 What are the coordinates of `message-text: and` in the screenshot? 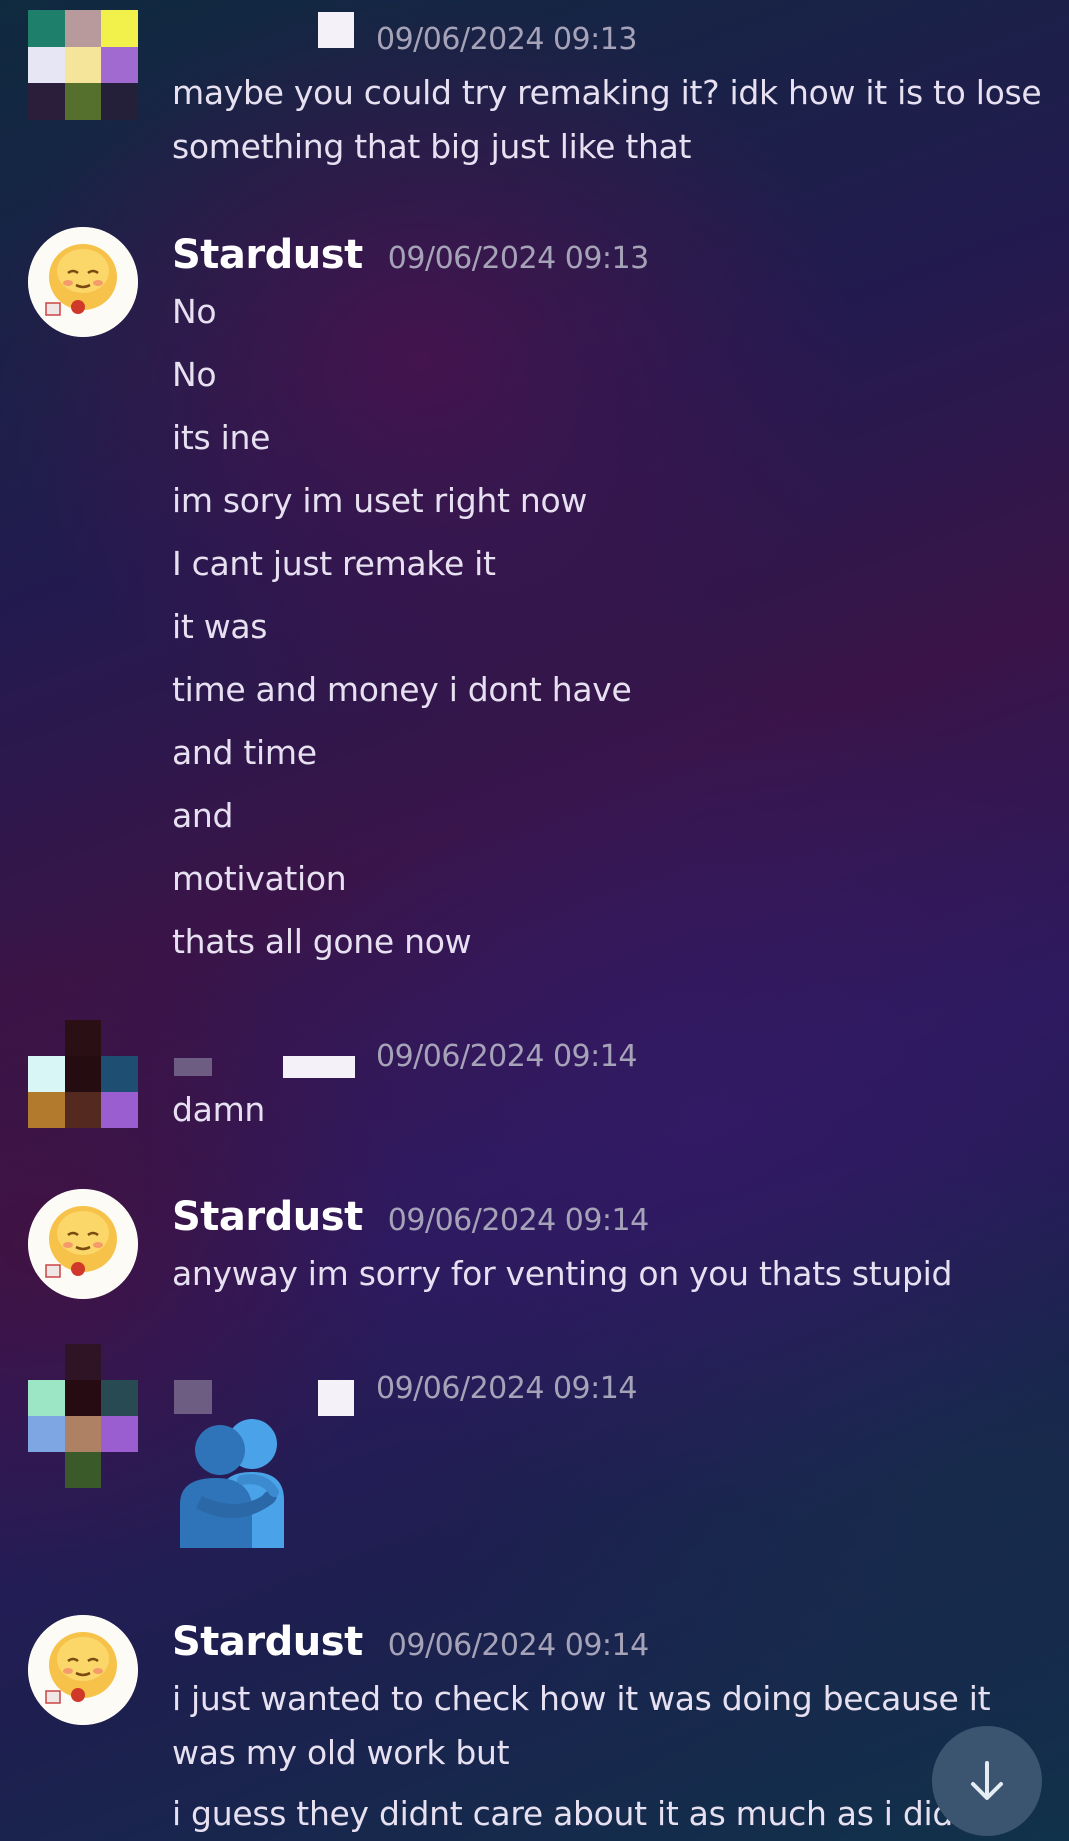 It's located at (203, 815).